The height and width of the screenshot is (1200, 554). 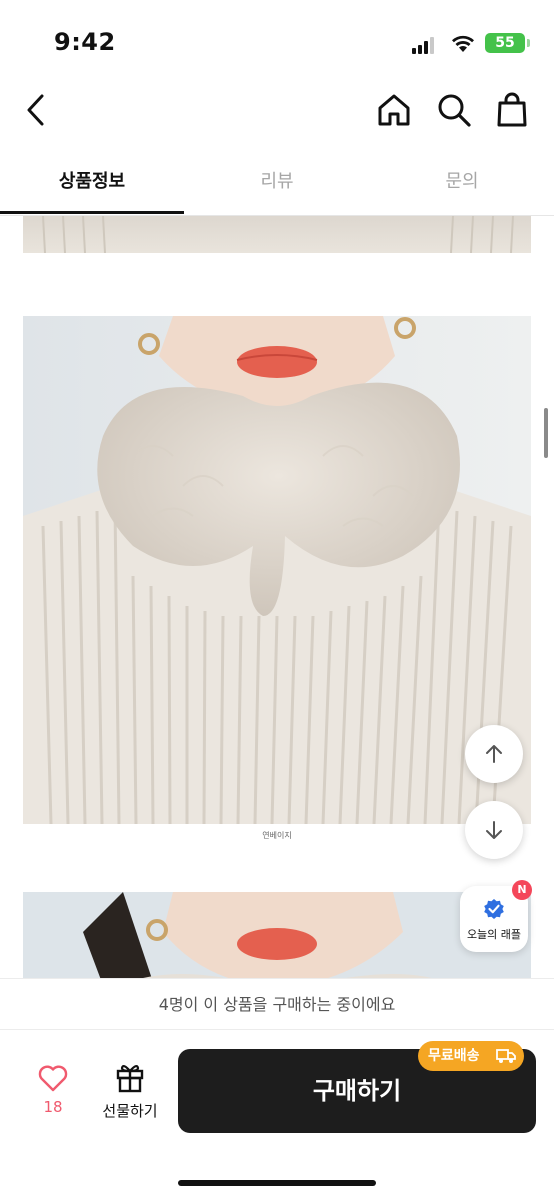 What do you see at coordinates (528, 43) in the screenshot?
I see `battery-tip` at bounding box center [528, 43].